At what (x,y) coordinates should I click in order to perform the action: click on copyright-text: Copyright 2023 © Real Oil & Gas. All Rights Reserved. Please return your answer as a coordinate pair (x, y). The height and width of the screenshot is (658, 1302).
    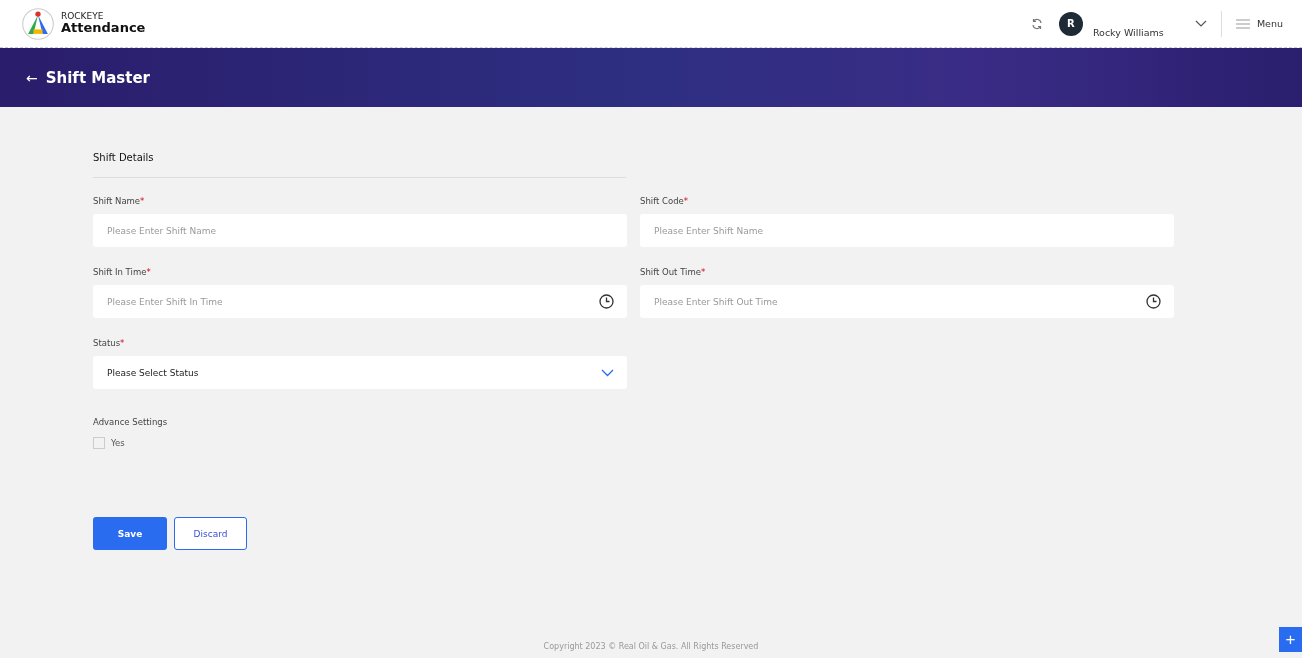
    Looking at the image, I should click on (651, 646).